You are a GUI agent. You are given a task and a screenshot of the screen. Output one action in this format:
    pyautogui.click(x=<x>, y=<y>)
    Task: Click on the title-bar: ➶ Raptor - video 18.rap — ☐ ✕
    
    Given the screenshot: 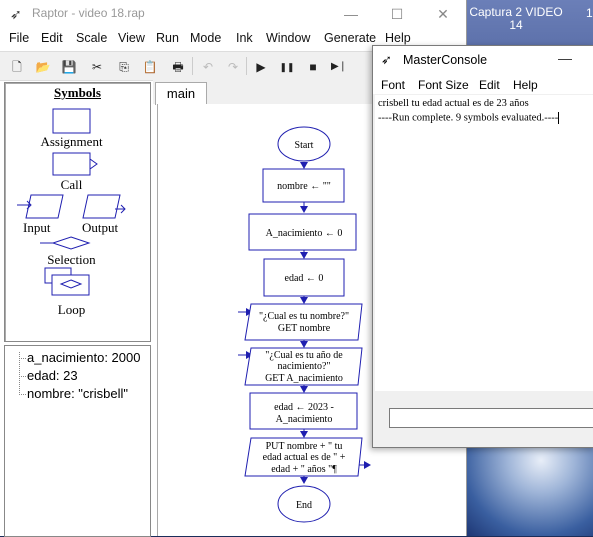 What is the action you would take?
    pyautogui.click(x=233, y=14)
    